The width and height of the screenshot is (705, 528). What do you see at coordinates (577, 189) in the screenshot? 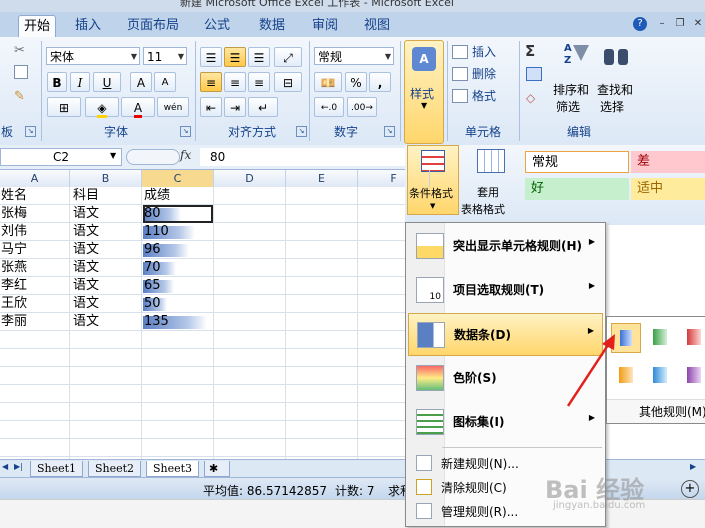
I see `style-good: 好` at bounding box center [577, 189].